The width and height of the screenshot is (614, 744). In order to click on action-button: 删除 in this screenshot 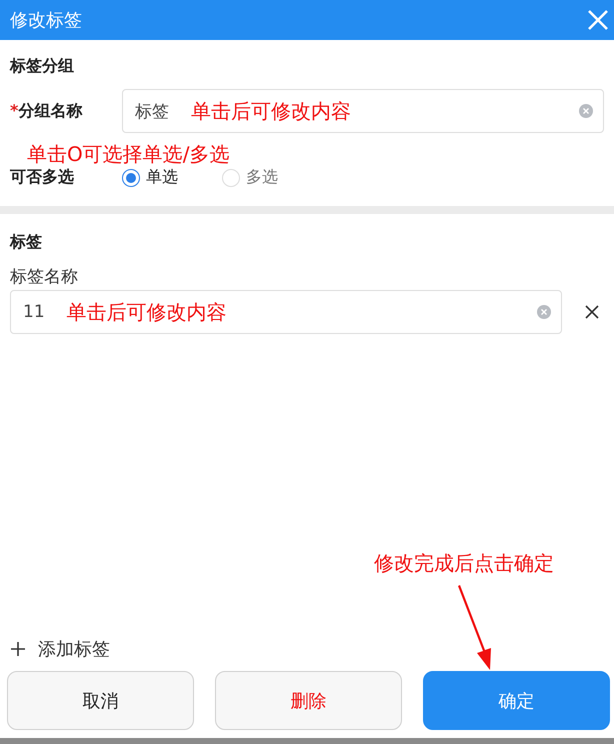, I will do `click(308, 700)`.